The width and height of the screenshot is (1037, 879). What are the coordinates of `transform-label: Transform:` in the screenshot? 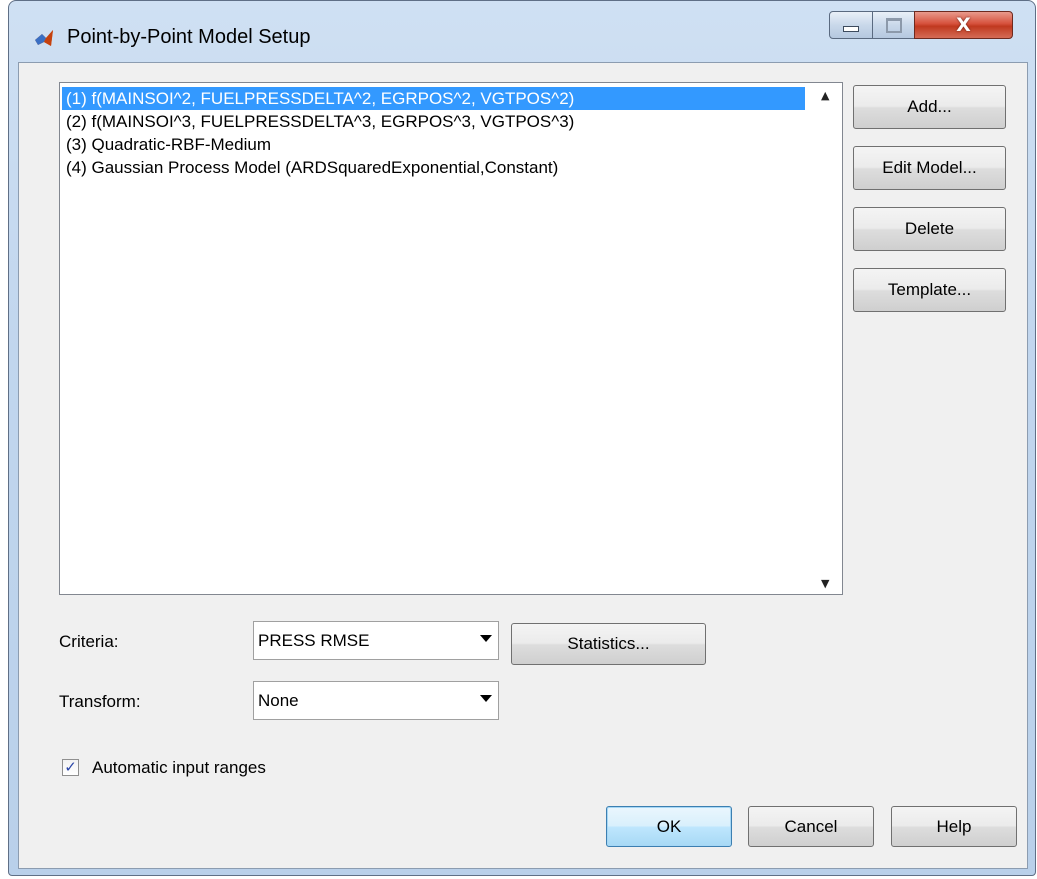 It's located at (100, 701).